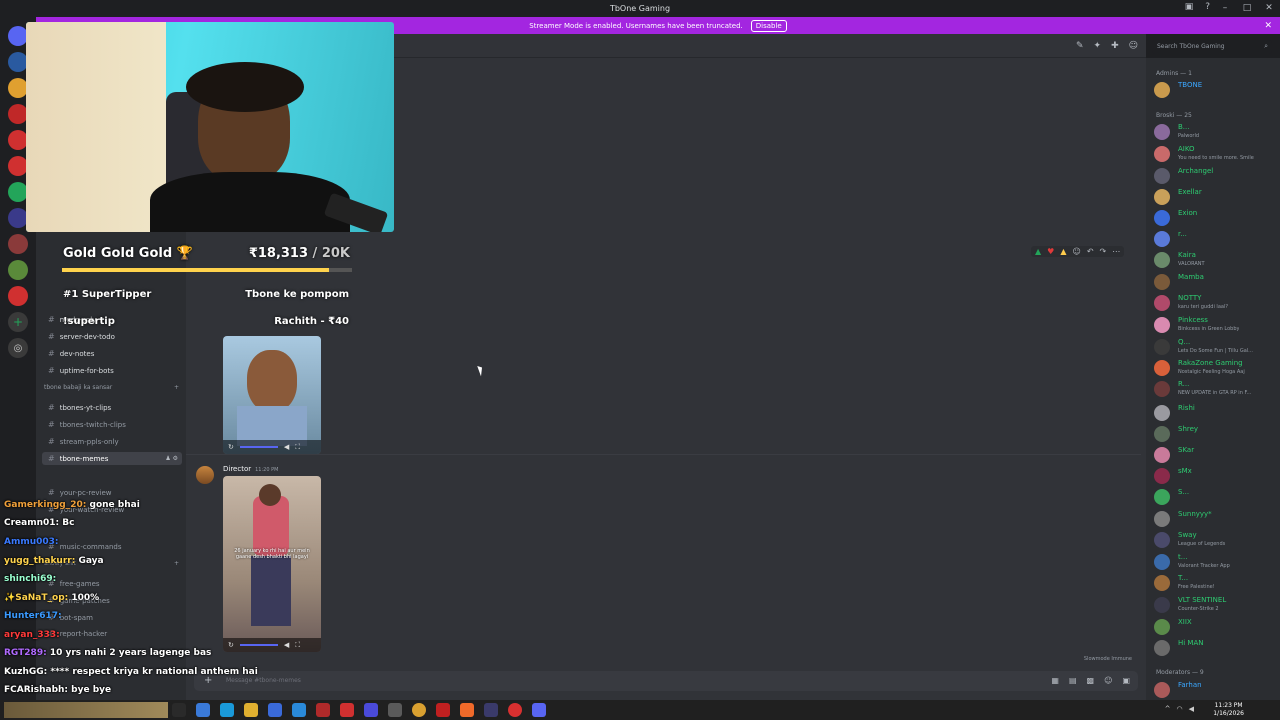  I want to click on member-item: TBONE, so click(1216, 90).